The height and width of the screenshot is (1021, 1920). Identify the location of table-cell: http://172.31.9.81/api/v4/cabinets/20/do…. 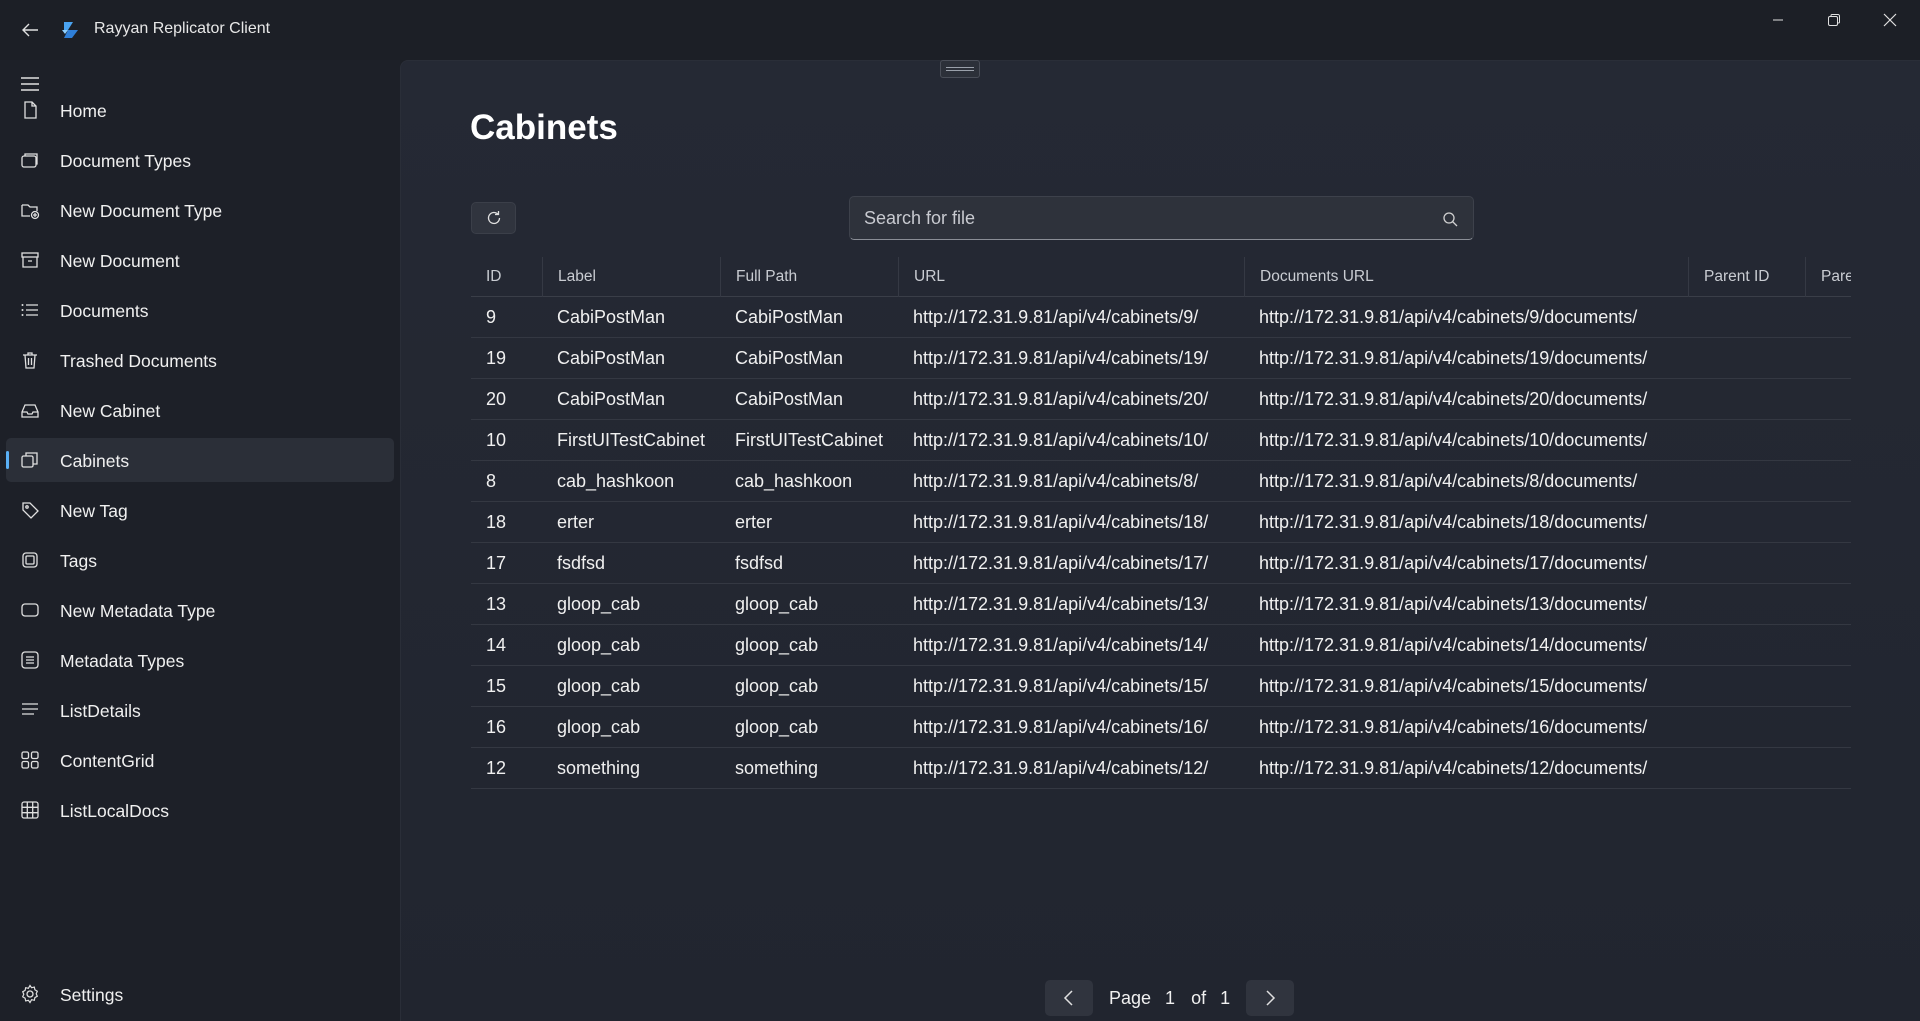
(1453, 399).